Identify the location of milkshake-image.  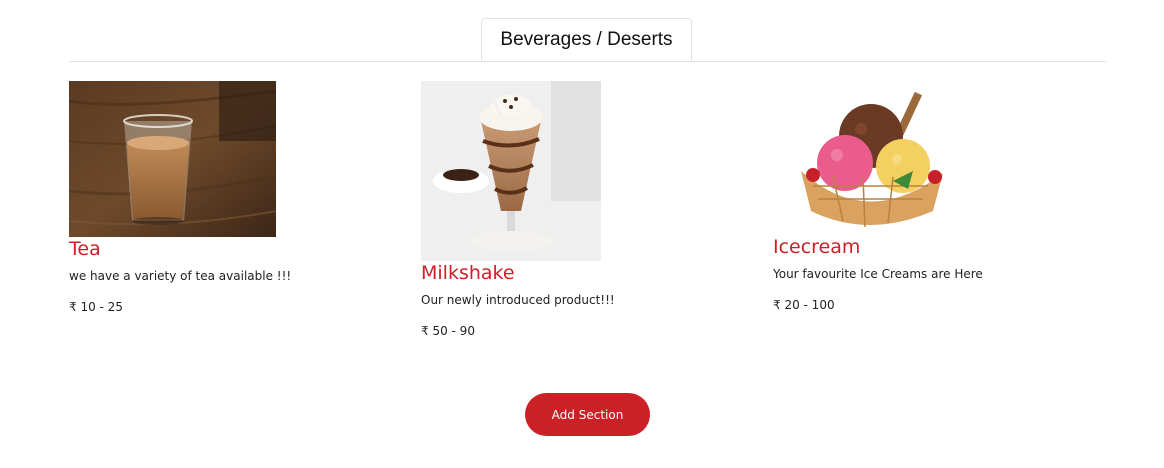
(511, 171).